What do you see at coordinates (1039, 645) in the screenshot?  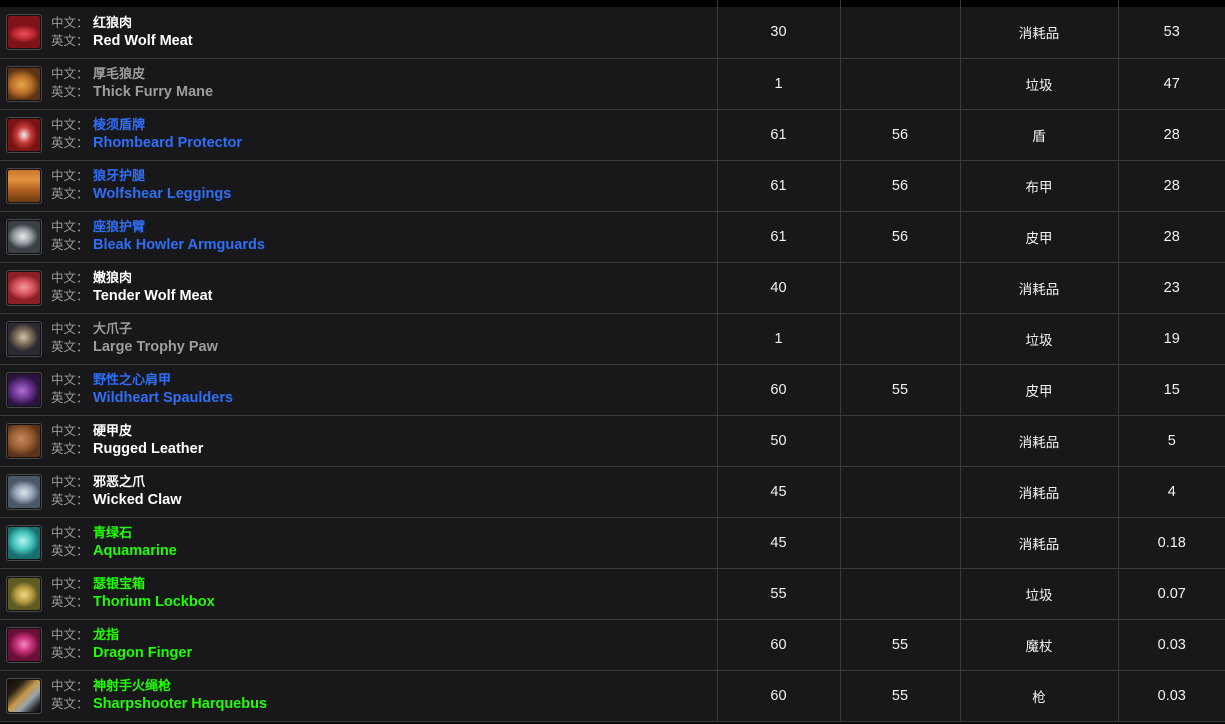 I see `item-type-cell: 魔杖` at bounding box center [1039, 645].